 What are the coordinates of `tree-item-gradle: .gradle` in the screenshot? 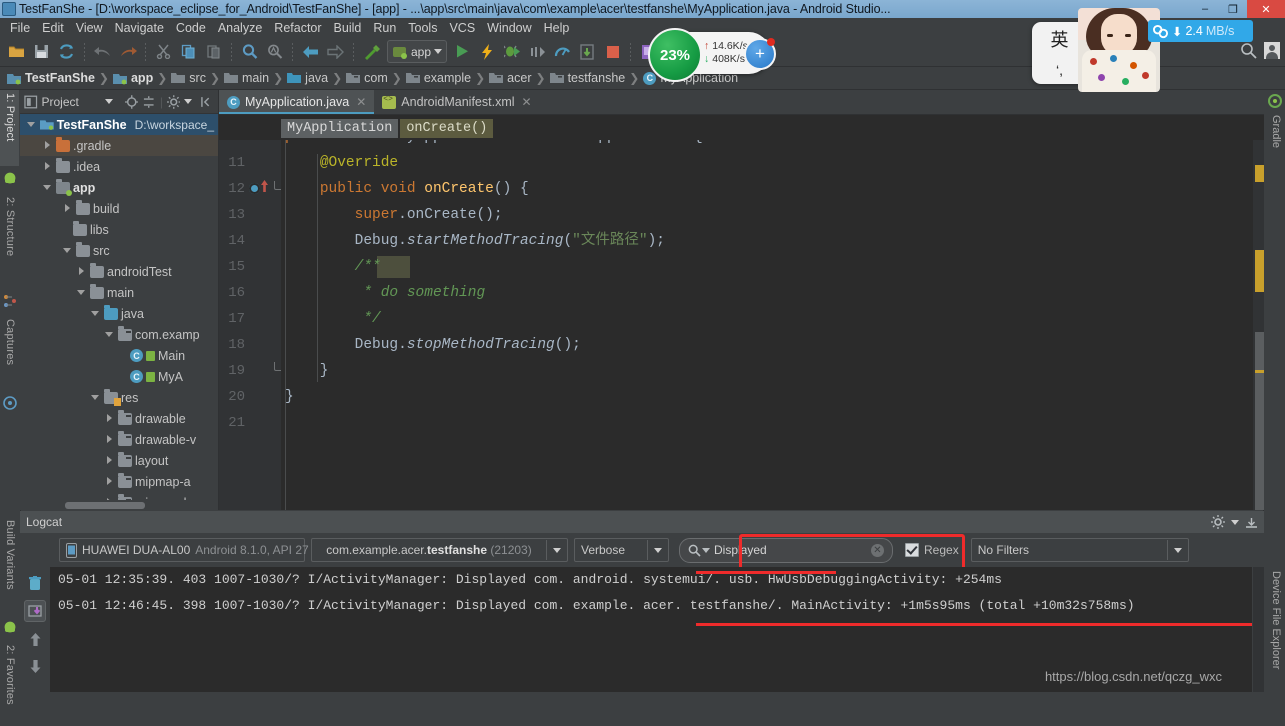 It's located at (119, 145).